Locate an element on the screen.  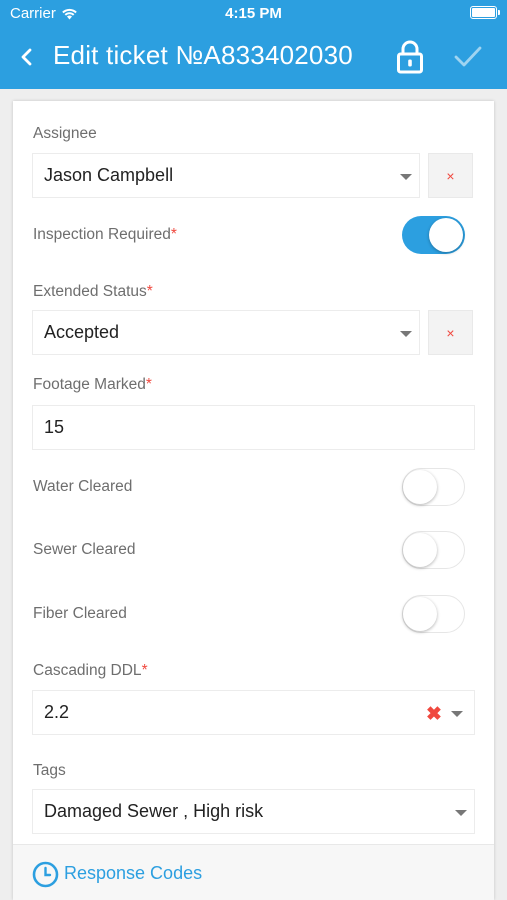
assignee-clear-button: × is located at coordinates (450, 175).